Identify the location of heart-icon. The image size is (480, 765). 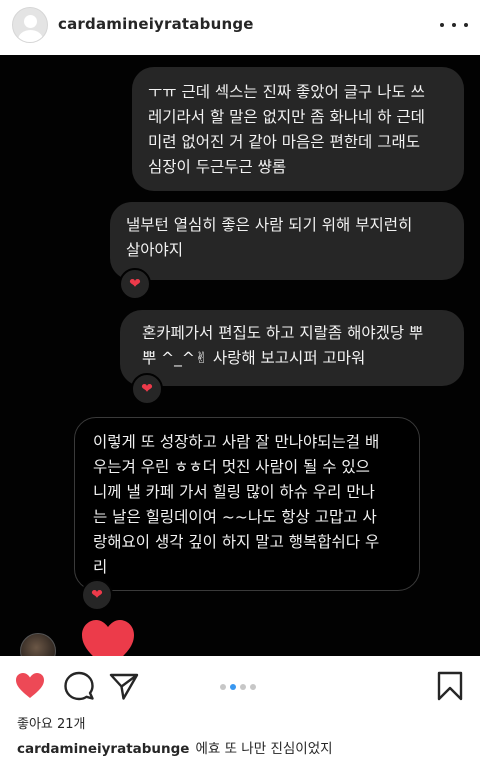
(30, 686).